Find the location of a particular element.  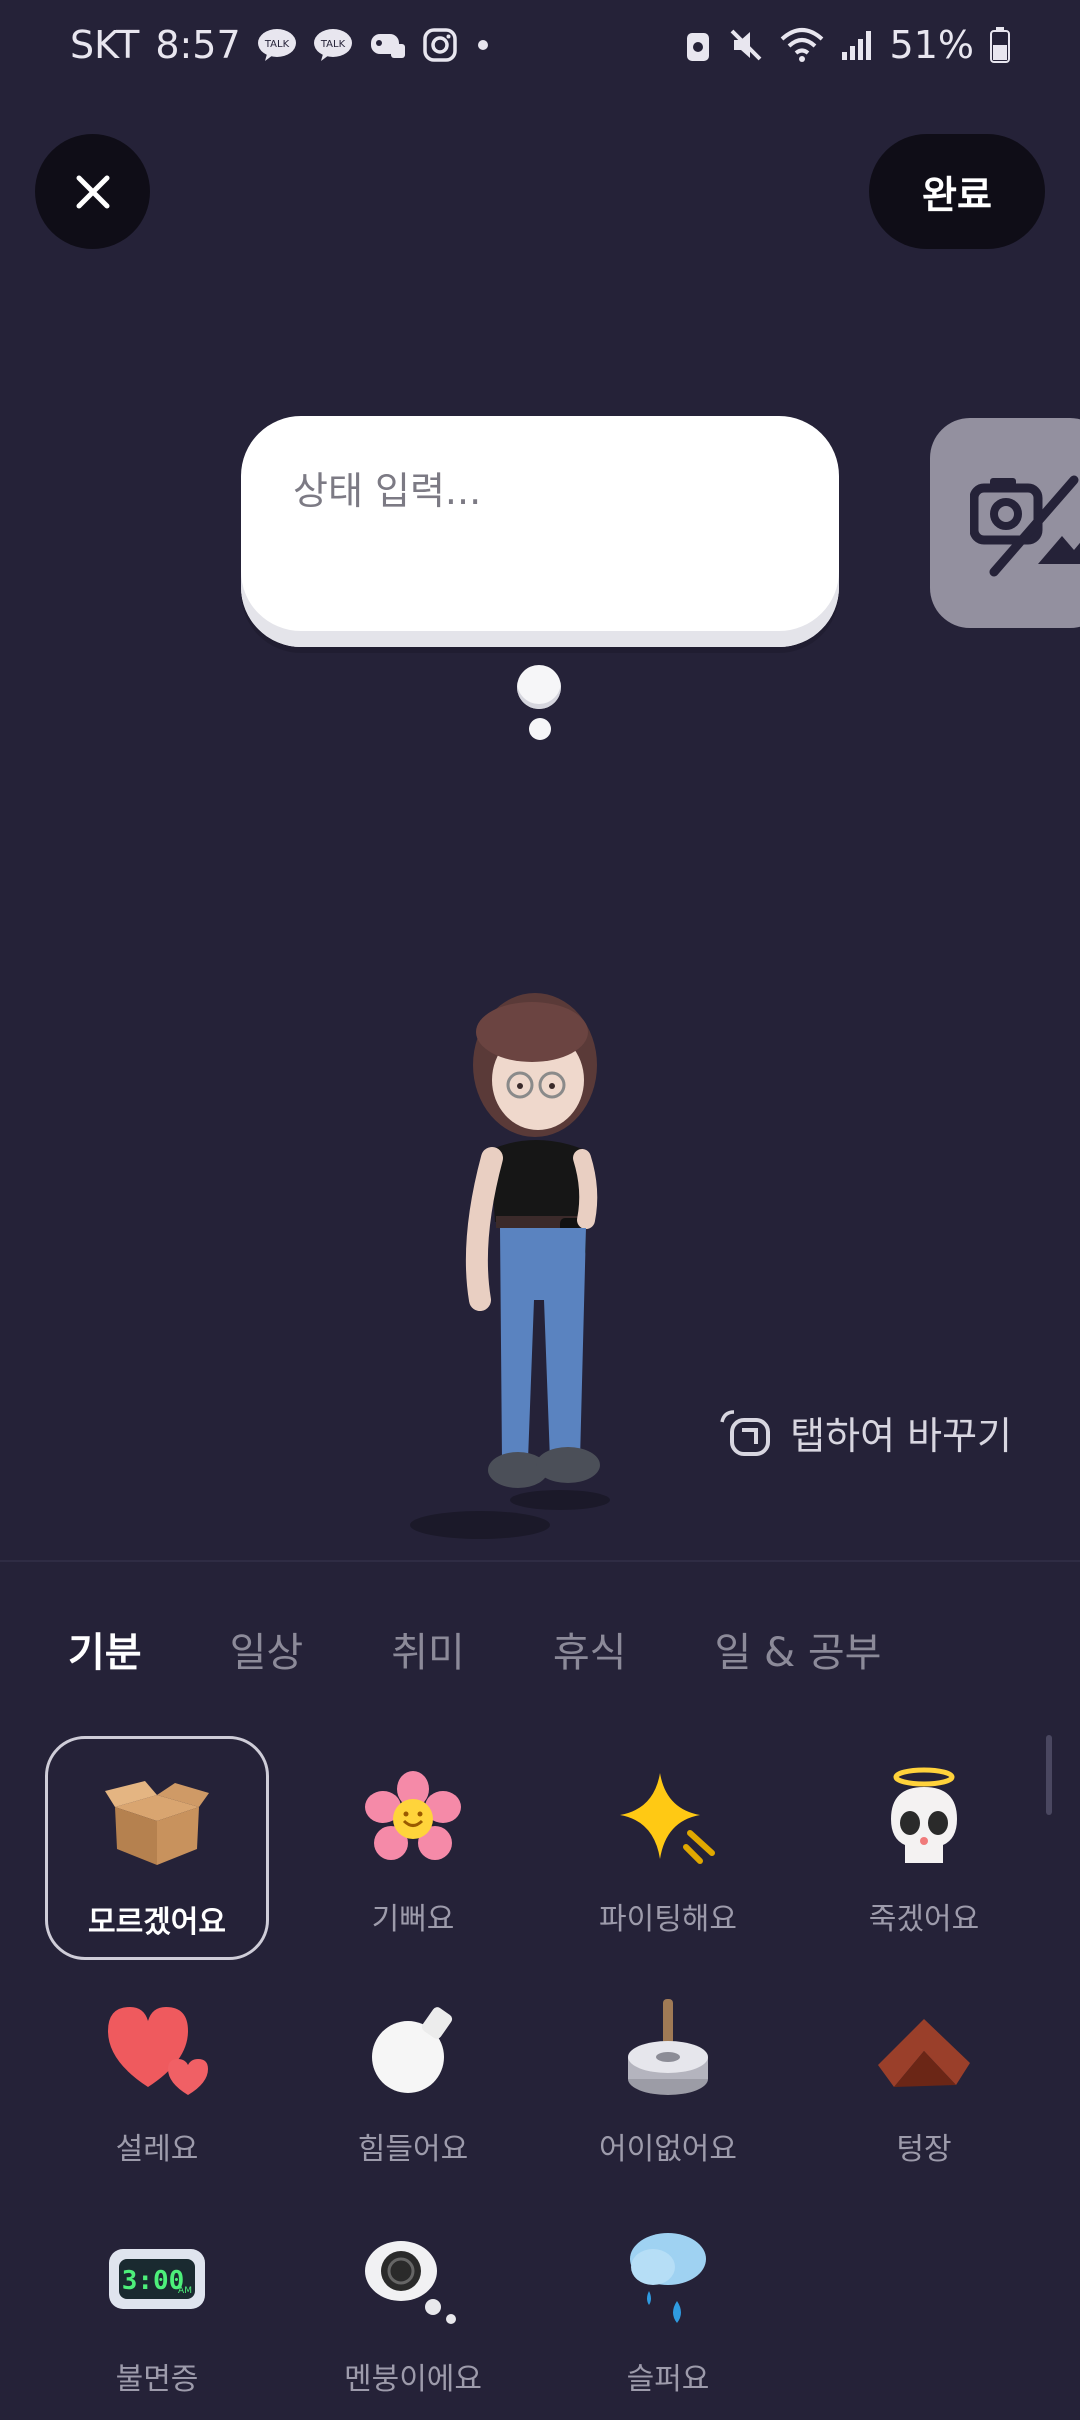

close-button is located at coordinates (92, 191).